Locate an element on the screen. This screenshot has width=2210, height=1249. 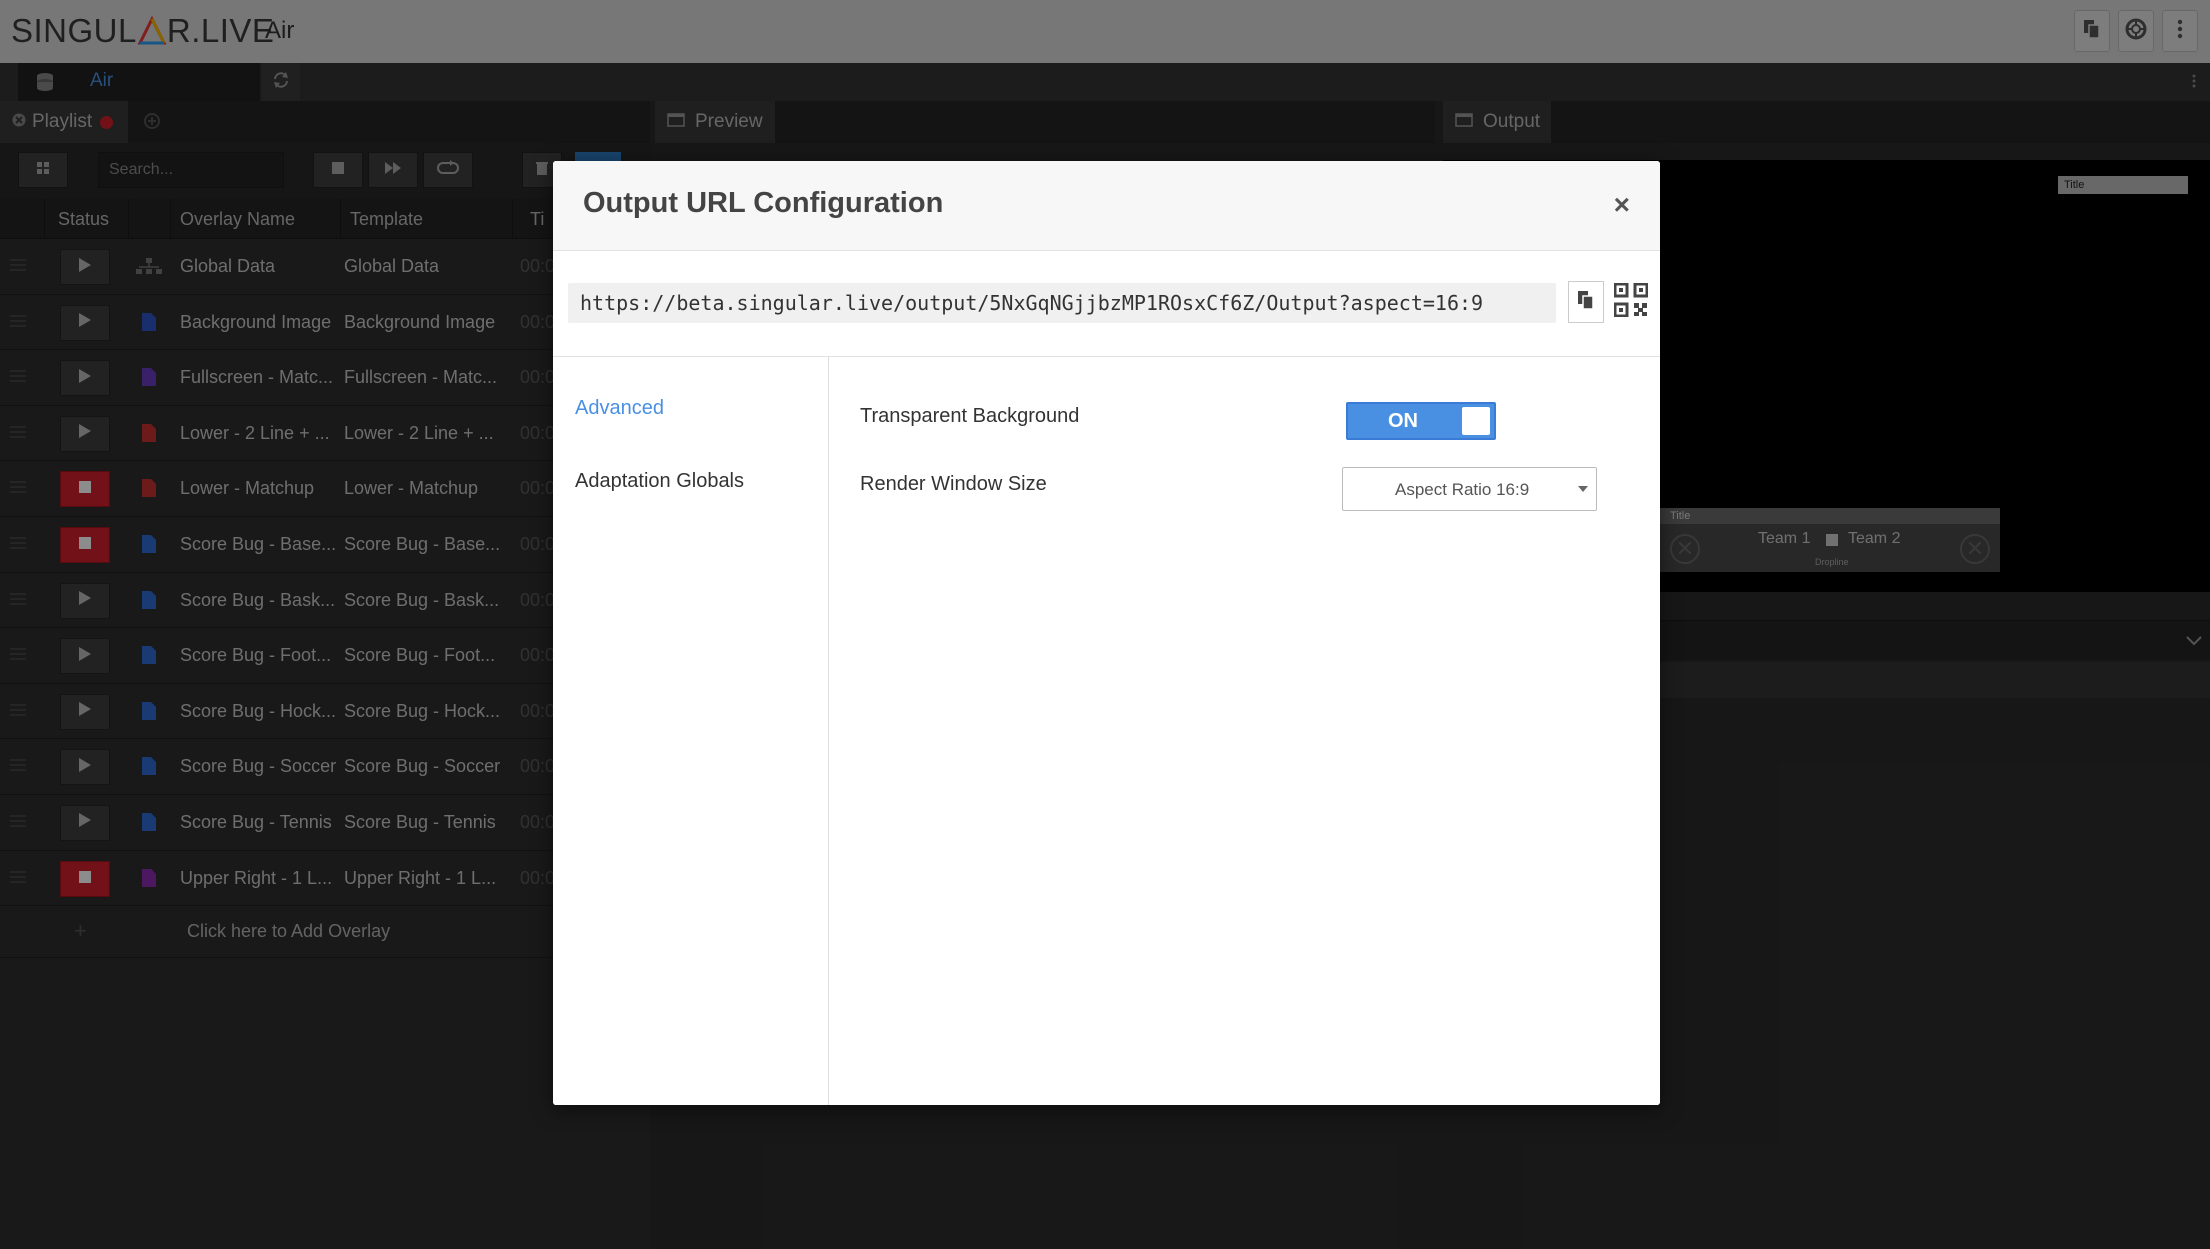
modal-title: Output URL Configuration is located at coordinates (763, 203).